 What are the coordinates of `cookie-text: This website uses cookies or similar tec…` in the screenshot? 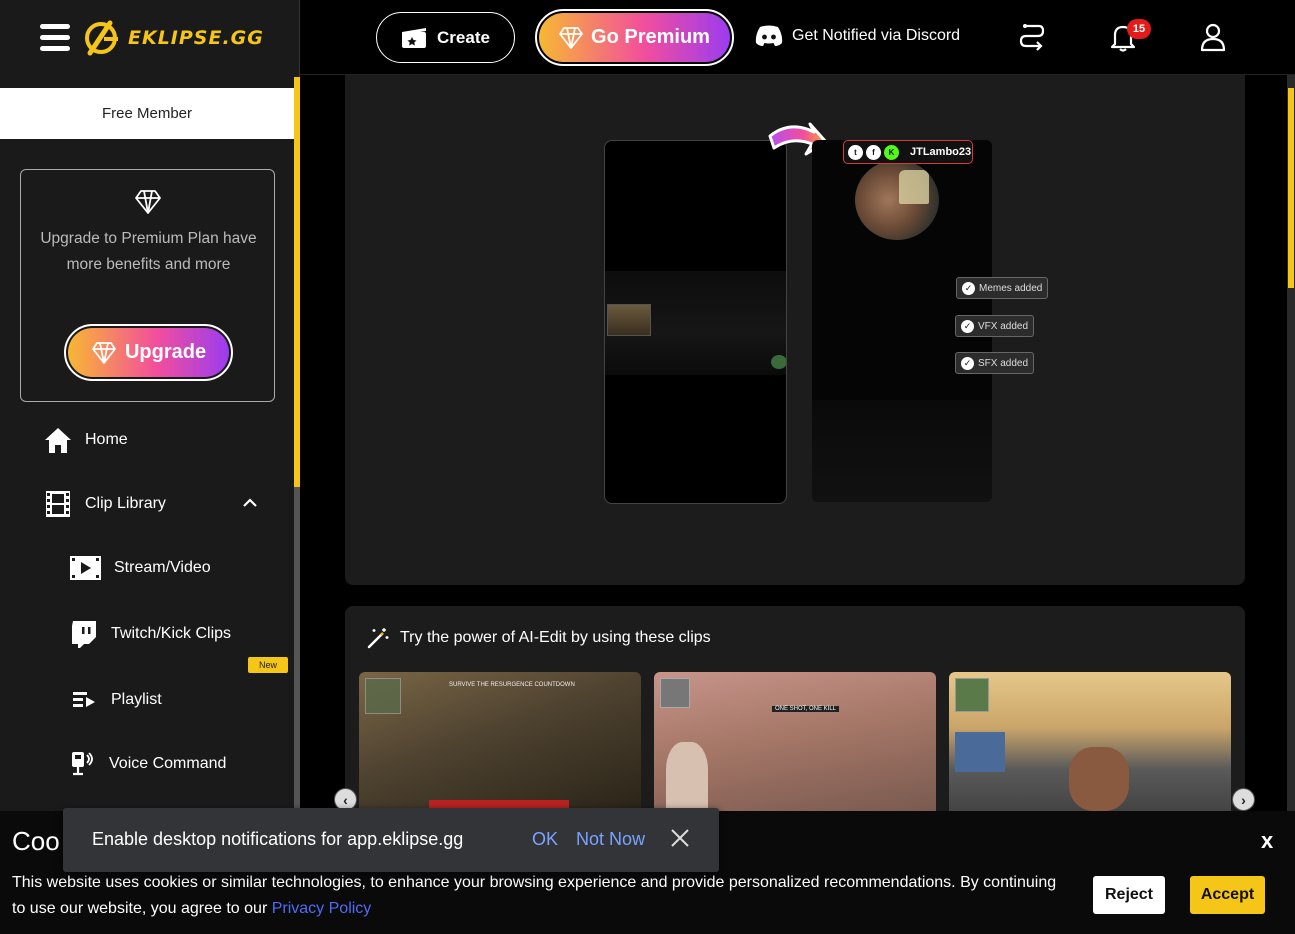 It's located at (542, 896).